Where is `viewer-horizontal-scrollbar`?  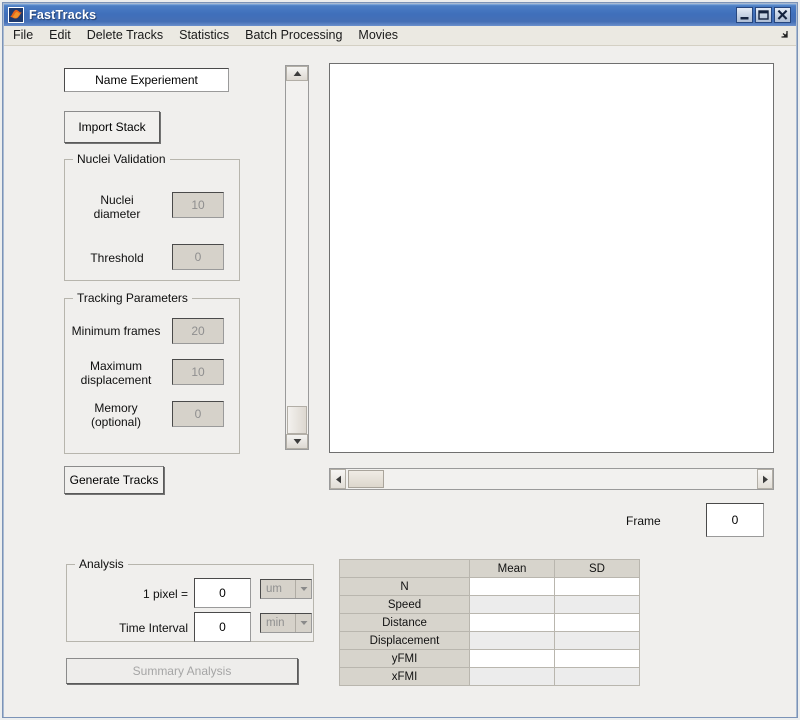 viewer-horizontal-scrollbar is located at coordinates (551, 479).